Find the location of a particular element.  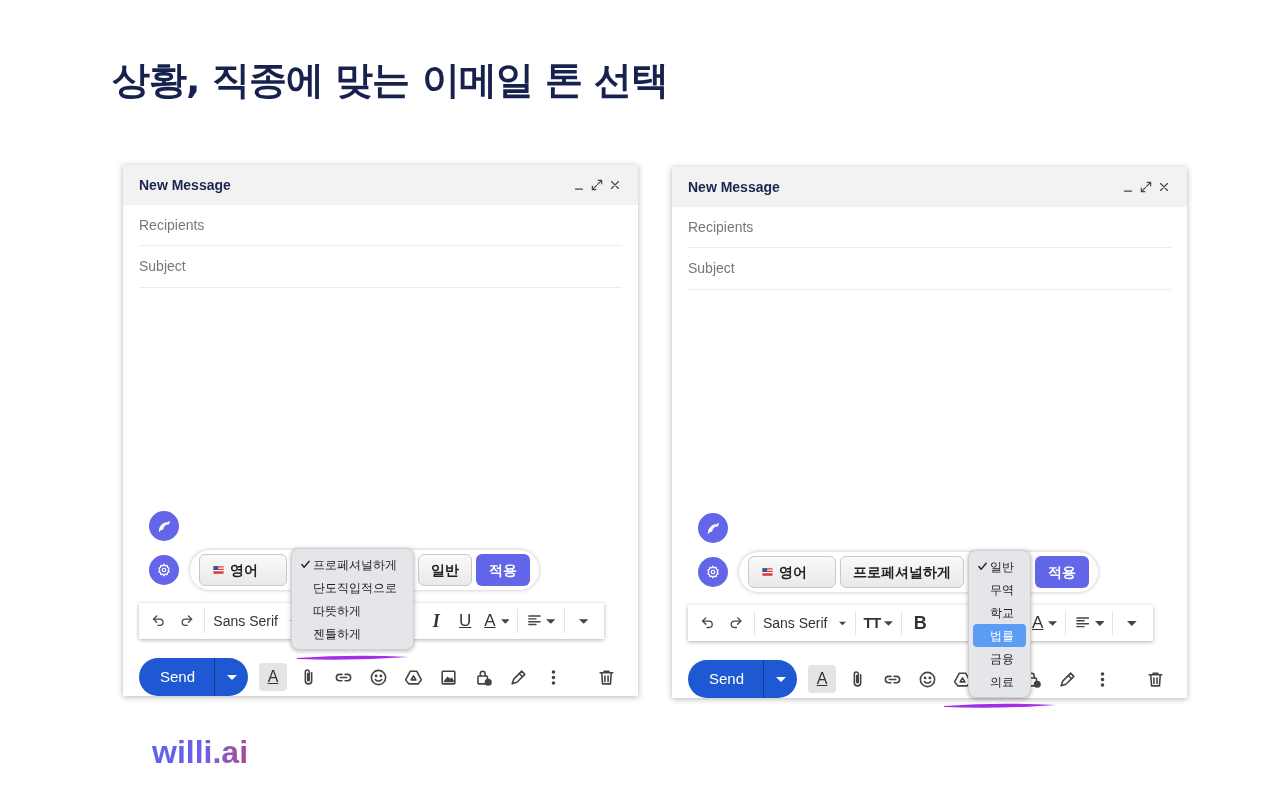

drive-icon is located at coordinates (413, 677).